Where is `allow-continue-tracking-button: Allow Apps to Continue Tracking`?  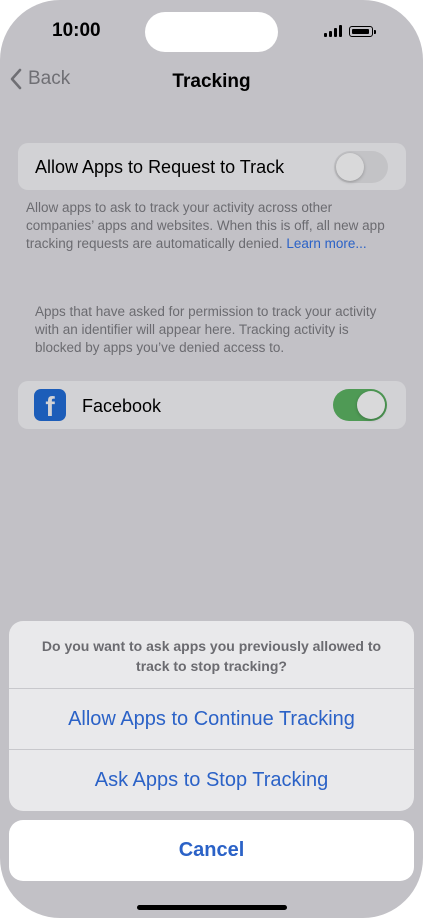 allow-continue-tracking-button: Allow Apps to Continue Tracking is located at coordinates (211, 719).